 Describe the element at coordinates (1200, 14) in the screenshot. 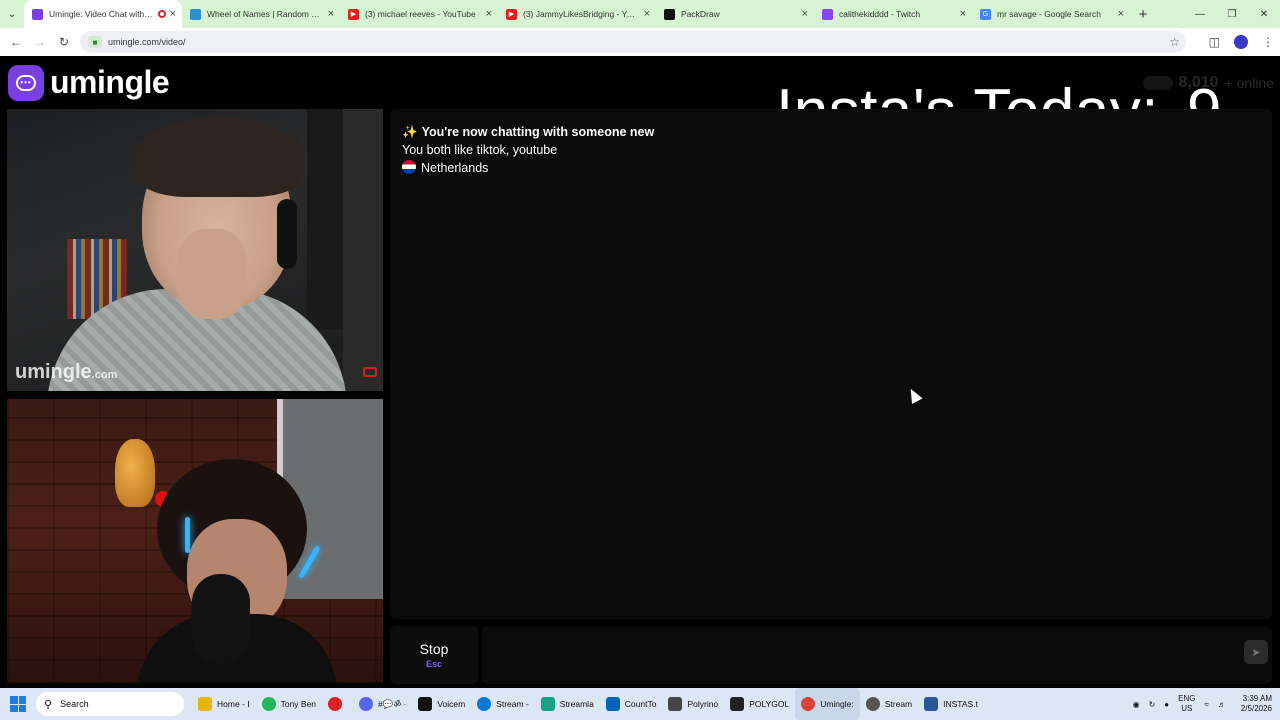

I see `minimize-icon: —` at that location.